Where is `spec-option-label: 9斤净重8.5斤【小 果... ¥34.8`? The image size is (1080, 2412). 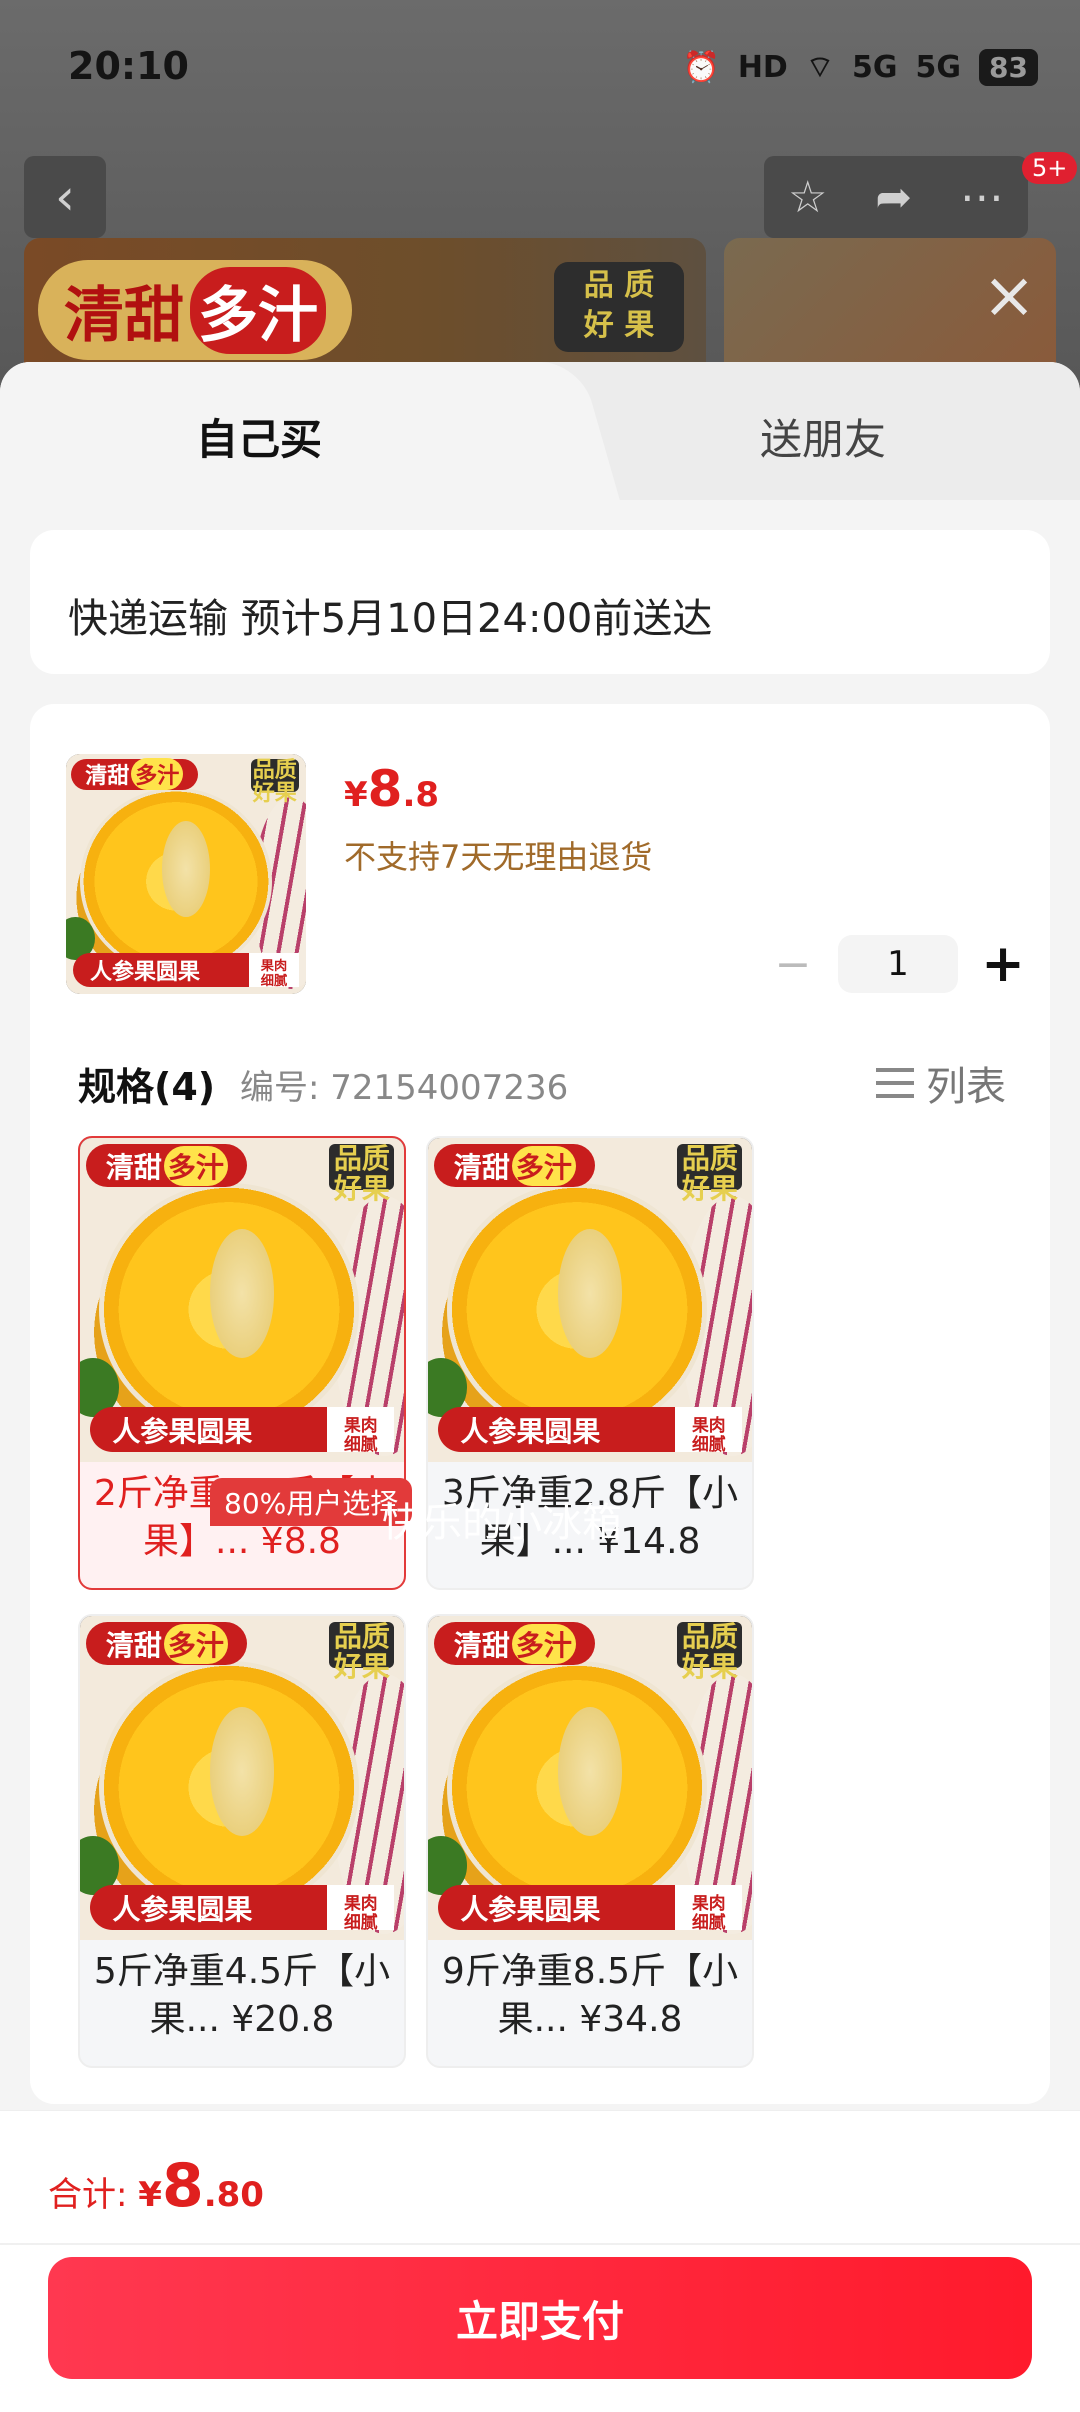 spec-option-label: 9斤净重8.5斤【小 果... ¥34.8 is located at coordinates (590, 1995).